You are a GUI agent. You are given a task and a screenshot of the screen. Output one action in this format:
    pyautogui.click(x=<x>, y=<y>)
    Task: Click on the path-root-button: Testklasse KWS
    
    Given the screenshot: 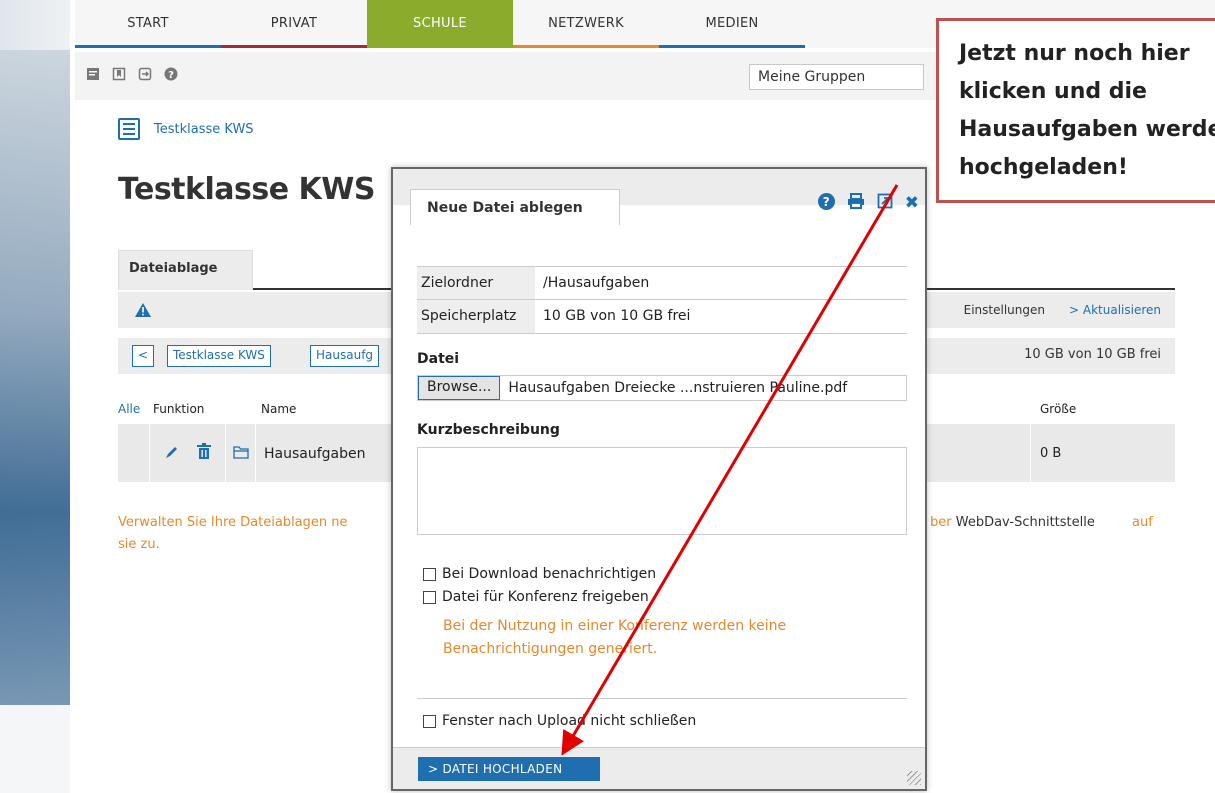 What is the action you would take?
    pyautogui.click(x=219, y=356)
    